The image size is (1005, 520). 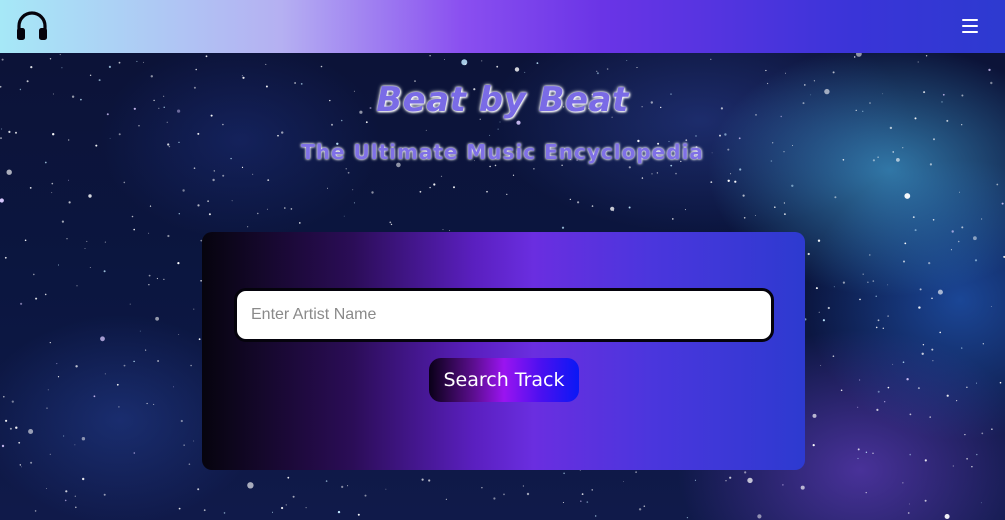 What do you see at coordinates (970, 26) in the screenshot?
I see `hamburger-menu-icon` at bounding box center [970, 26].